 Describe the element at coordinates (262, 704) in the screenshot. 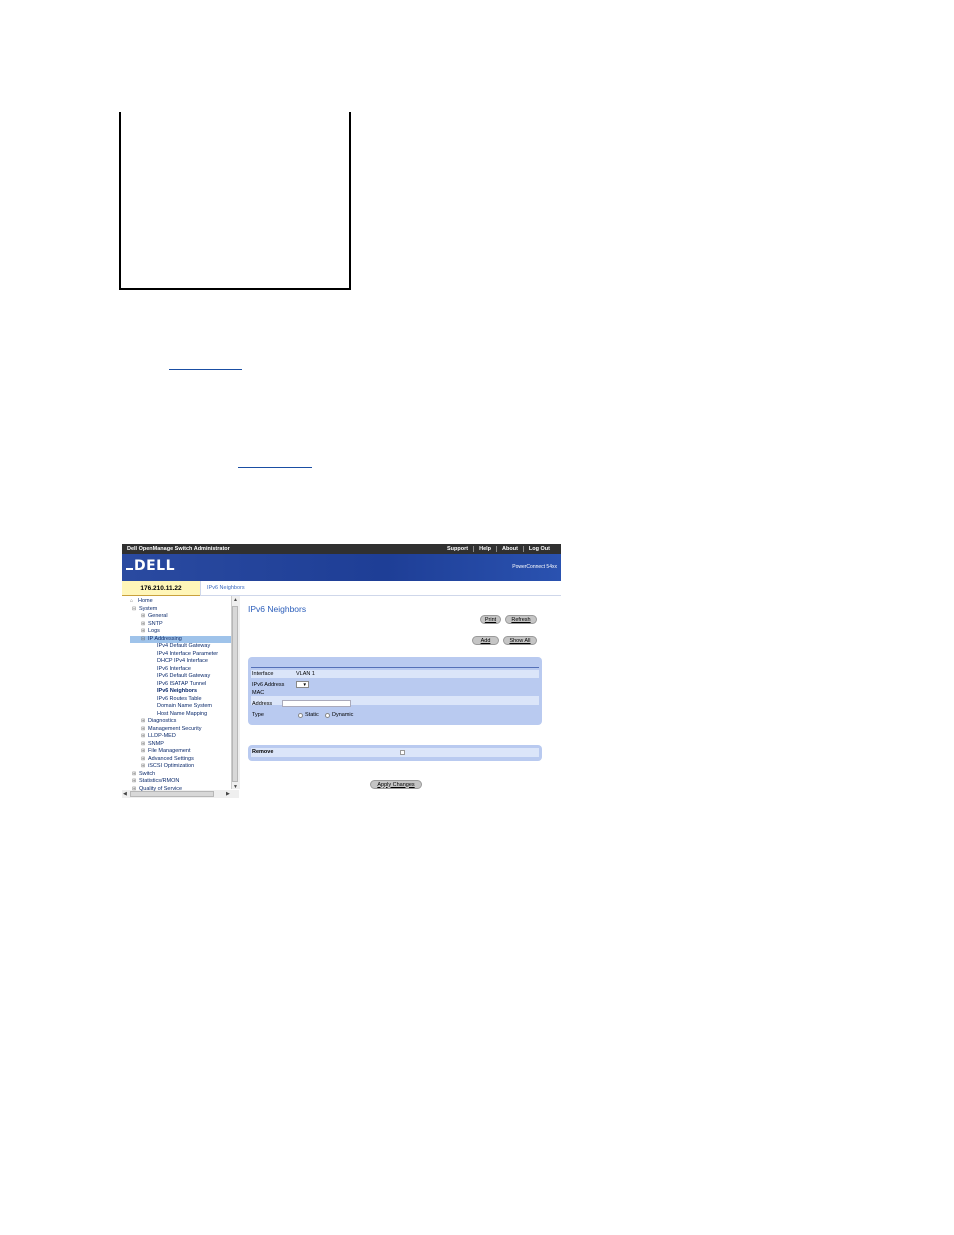

I see `address-label: Address` at that location.